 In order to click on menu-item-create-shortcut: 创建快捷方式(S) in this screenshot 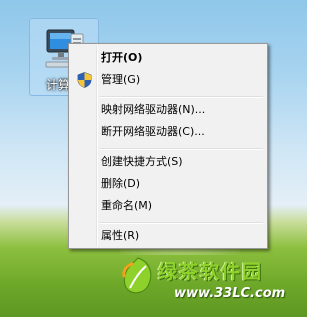, I will do `click(168, 162)`.